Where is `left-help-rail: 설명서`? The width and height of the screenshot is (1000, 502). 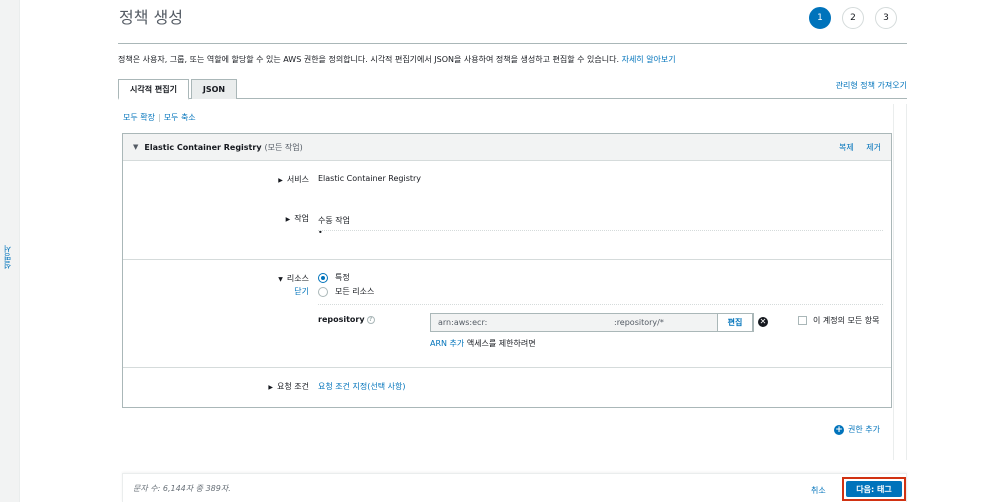 left-help-rail: 설명서 is located at coordinates (10, 251).